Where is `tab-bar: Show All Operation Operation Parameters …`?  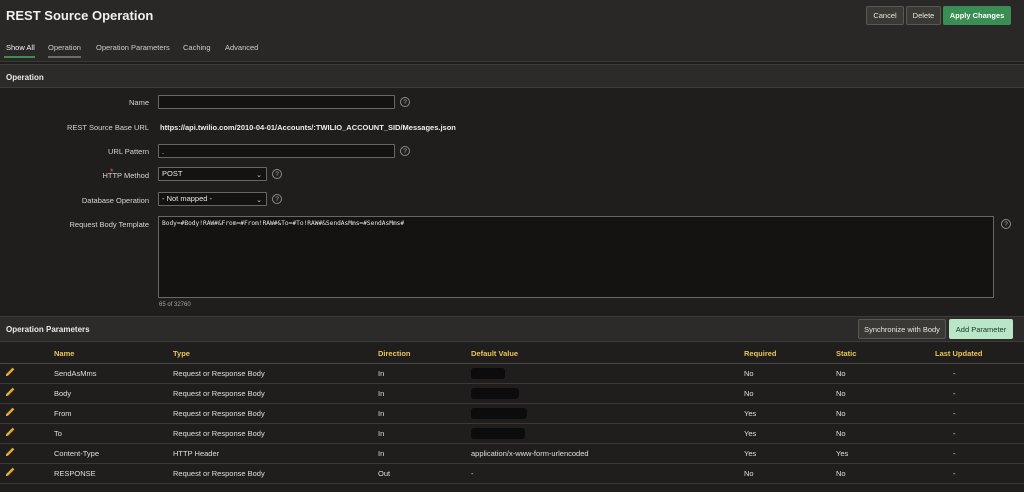 tab-bar: Show All Operation Operation Parameters … is located at coordinates (512, 48).